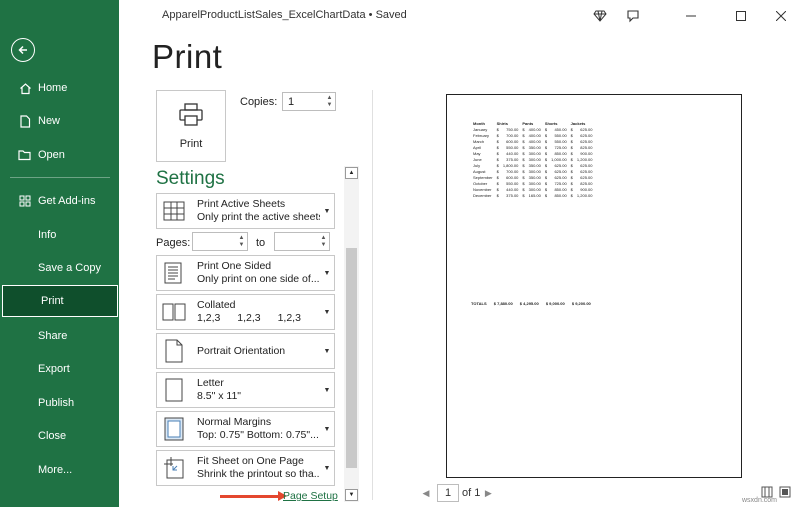 This screenshot has height=507, width=800. I want to click on nav-share: Share, so click(59, 336).